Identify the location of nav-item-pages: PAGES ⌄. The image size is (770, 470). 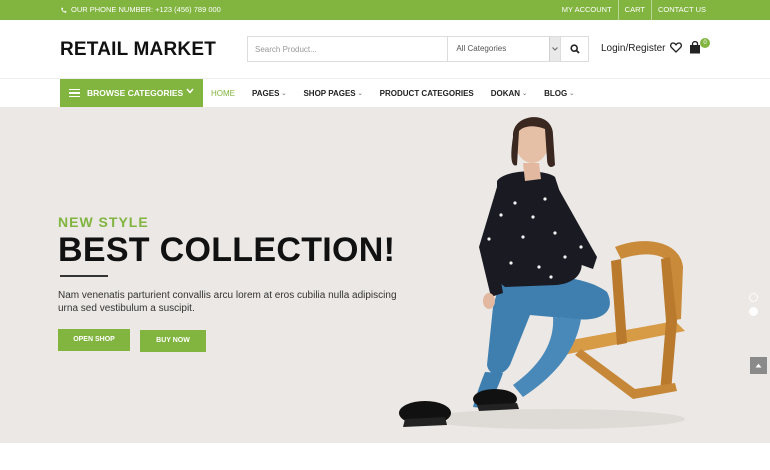
(269, 93).